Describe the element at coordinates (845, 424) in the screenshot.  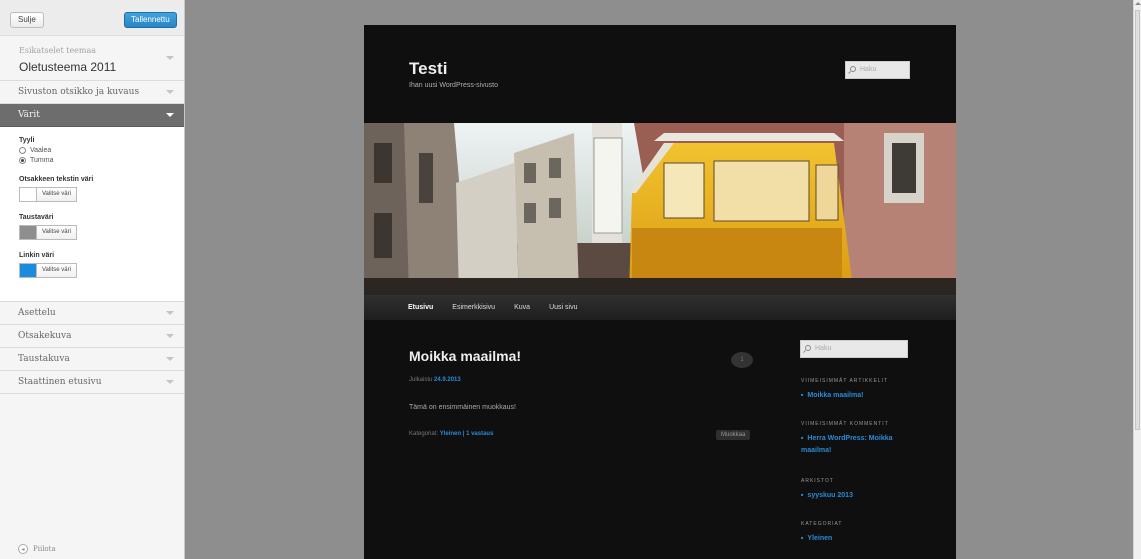
I see `widget-title-recent-comments: VIIMEISIMMÄT KOMMENTIT` at that location.